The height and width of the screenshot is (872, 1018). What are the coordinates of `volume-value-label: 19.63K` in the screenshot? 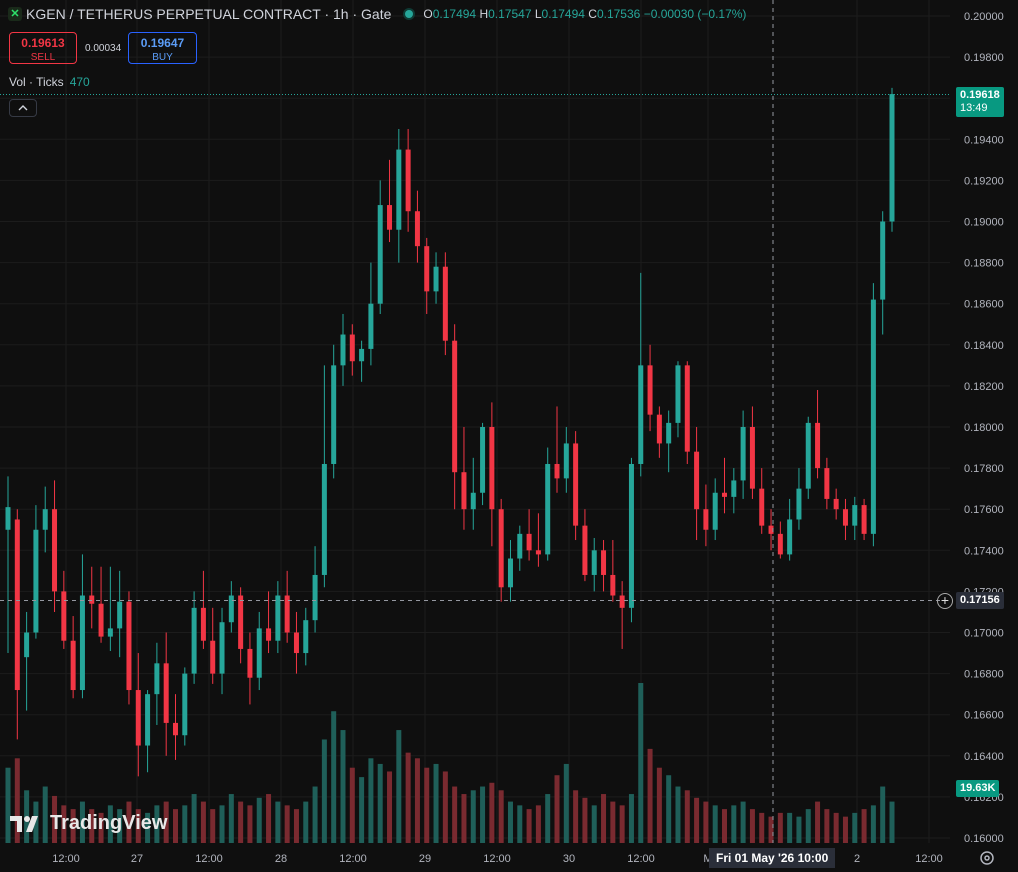 It's located at (978, 788).